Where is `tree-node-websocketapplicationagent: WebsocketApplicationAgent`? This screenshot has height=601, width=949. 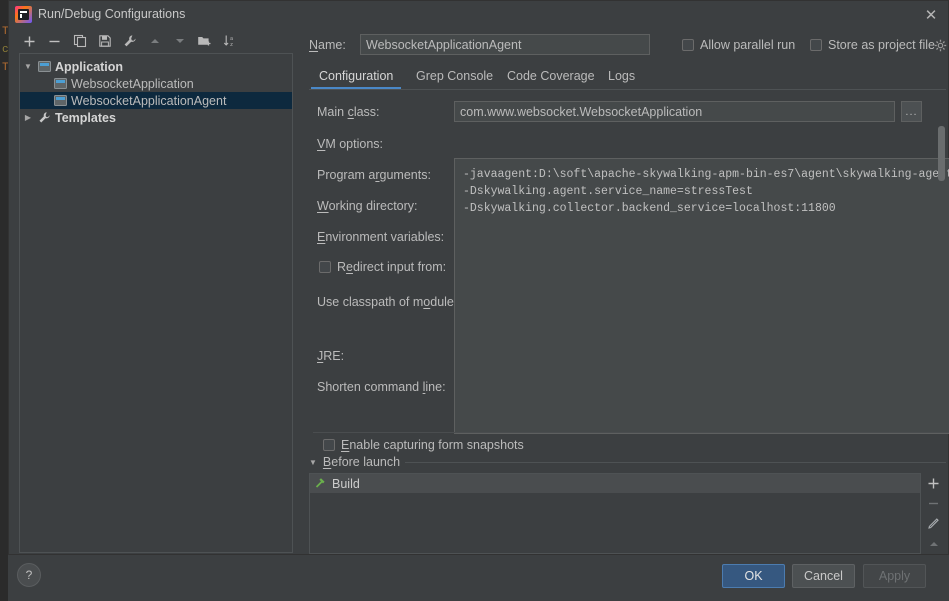
tree-node-websocketapplicationagent: WebsocketApplicationAgent is located at coordinates (156, 100).